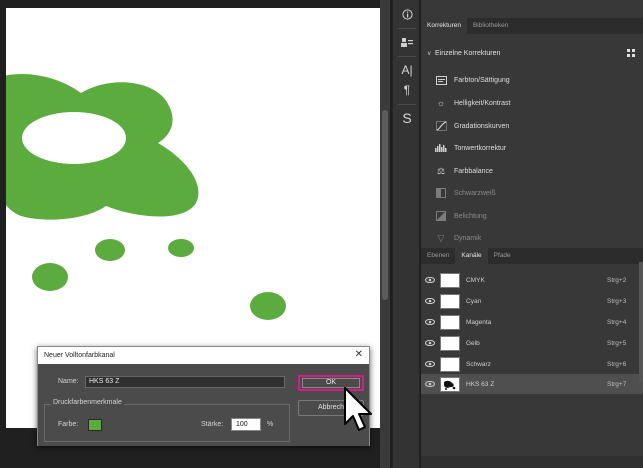  What do you see at coordinates (617, 384) in the screenshot?
I see `channel-shortcut: Strg+7` at bounding box center [617, 384].